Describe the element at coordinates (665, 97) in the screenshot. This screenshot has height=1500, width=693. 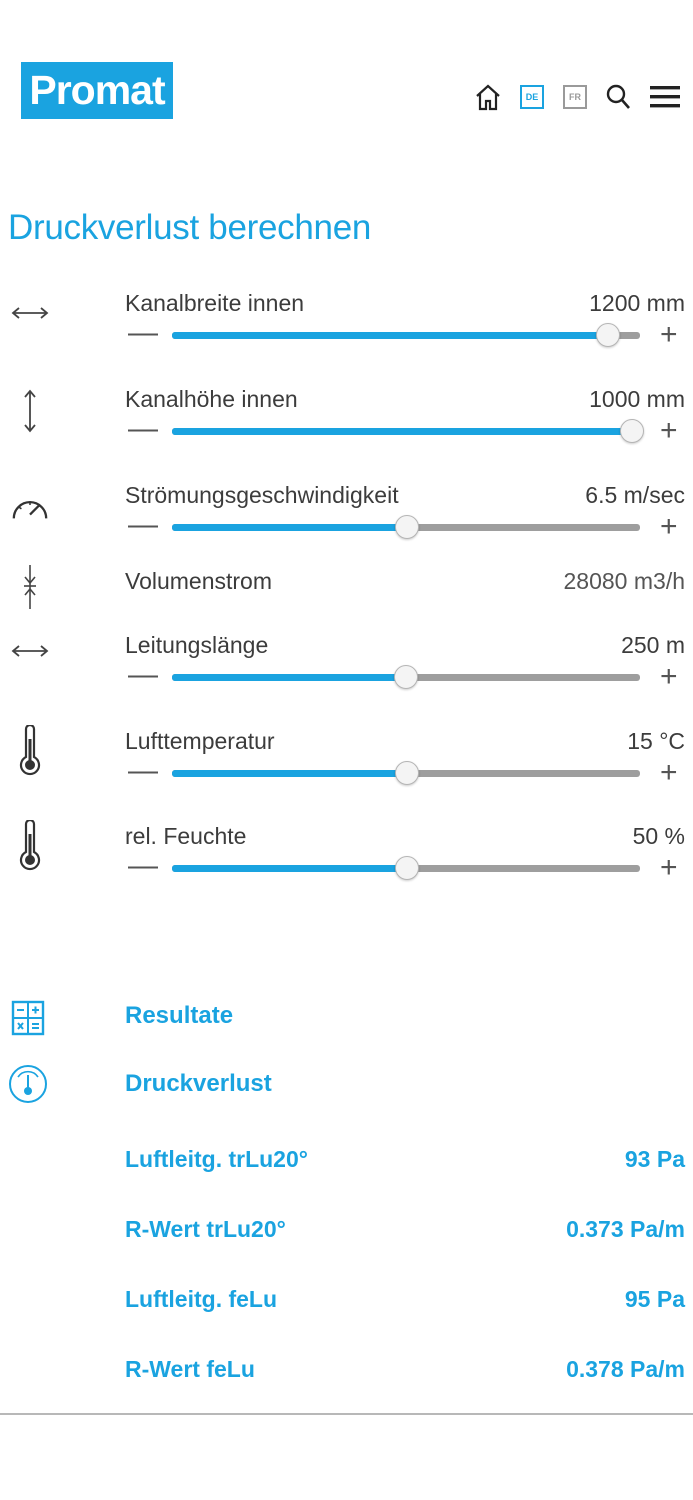
I see `menu-icon` at that location.